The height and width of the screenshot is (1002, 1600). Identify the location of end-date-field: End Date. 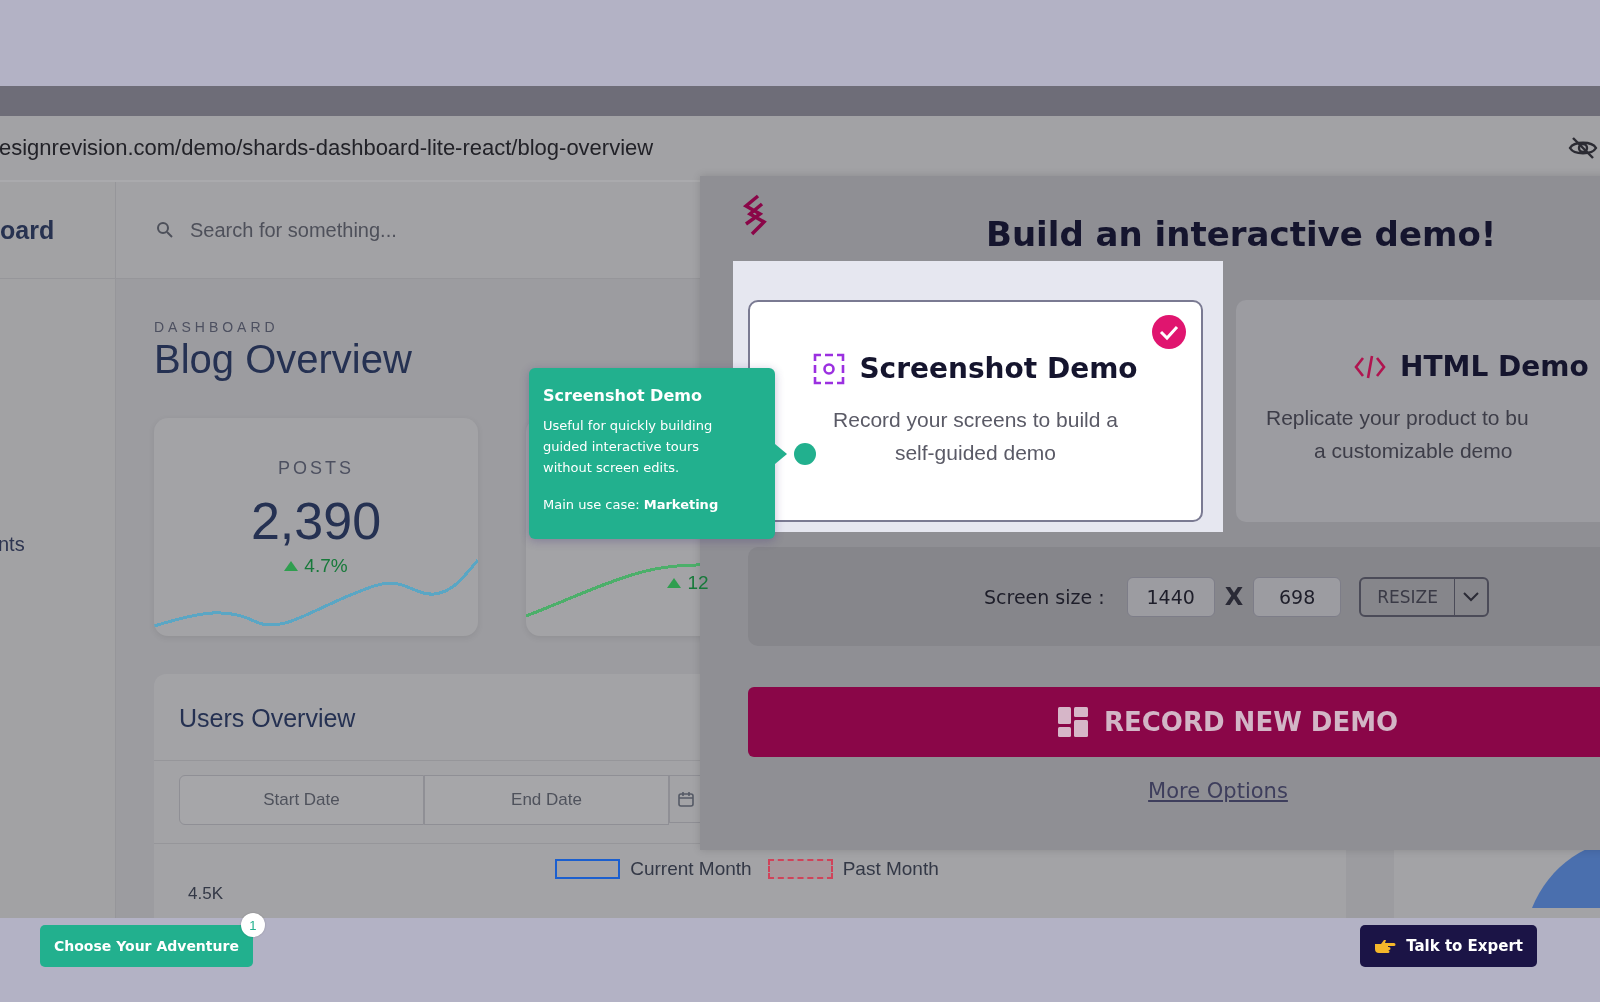
(546, 800).